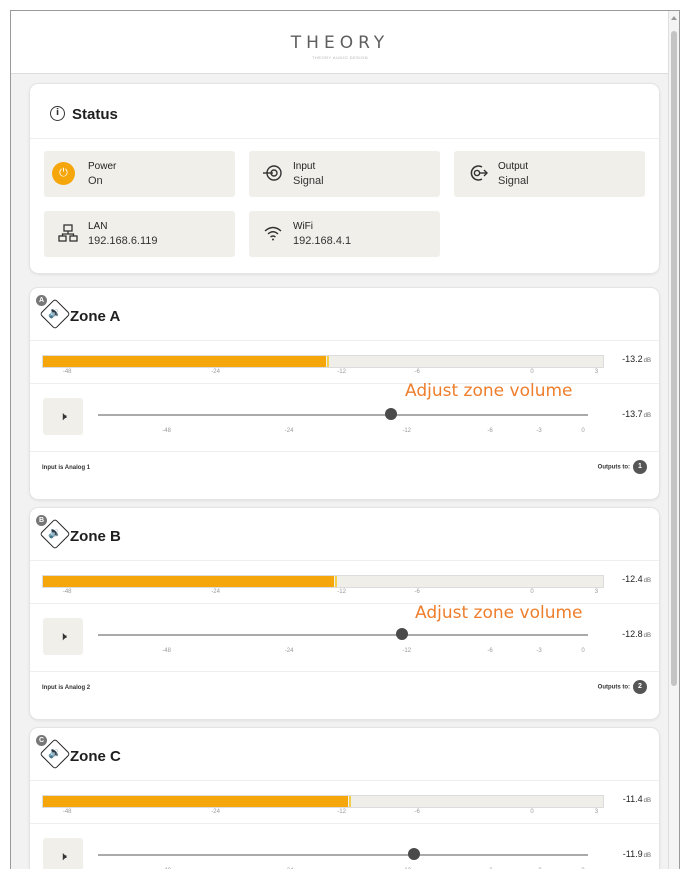 This screenshot has width=687, height=869. I want to click on zone-header: C 🔉 Zone C, so click(344, 754).